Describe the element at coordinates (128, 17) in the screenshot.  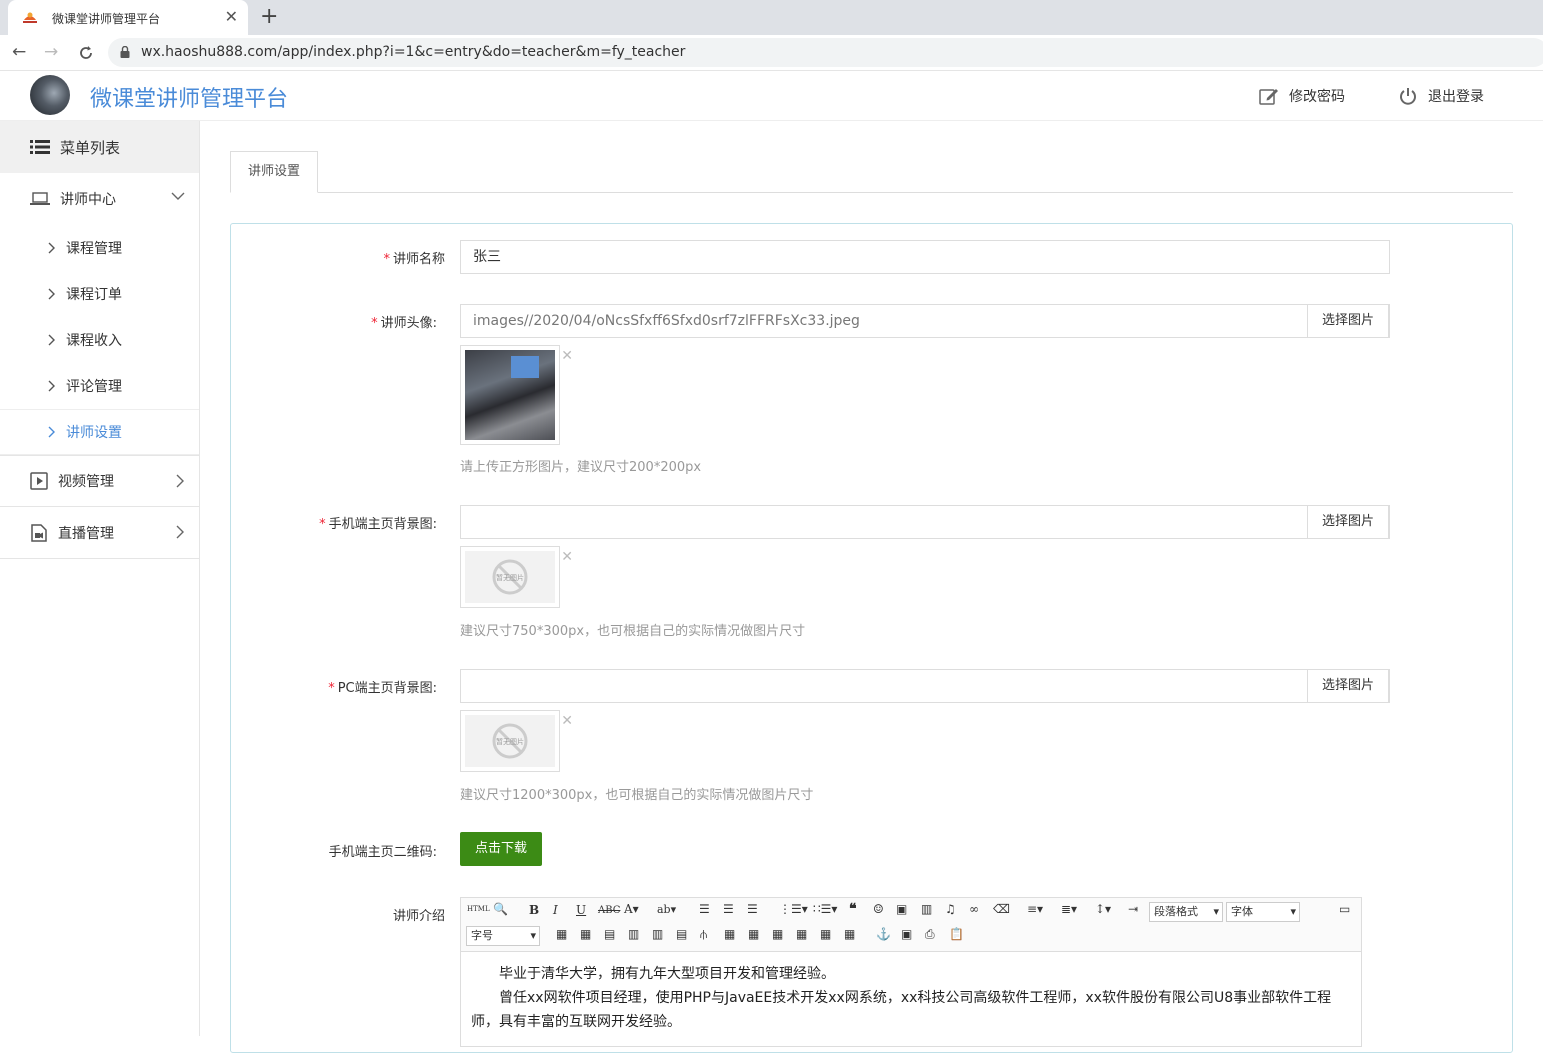
I see `browser-tab: 微课堂讲师管理平台 ✕` at that location.